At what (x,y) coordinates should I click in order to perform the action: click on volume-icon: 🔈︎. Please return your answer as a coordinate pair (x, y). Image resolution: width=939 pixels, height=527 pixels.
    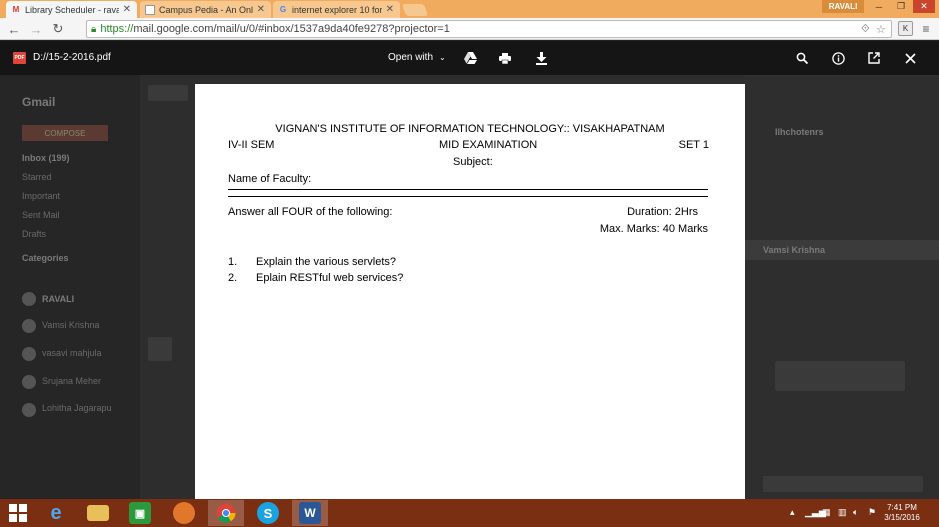
    Looking at the image, I should click on (855, 512).